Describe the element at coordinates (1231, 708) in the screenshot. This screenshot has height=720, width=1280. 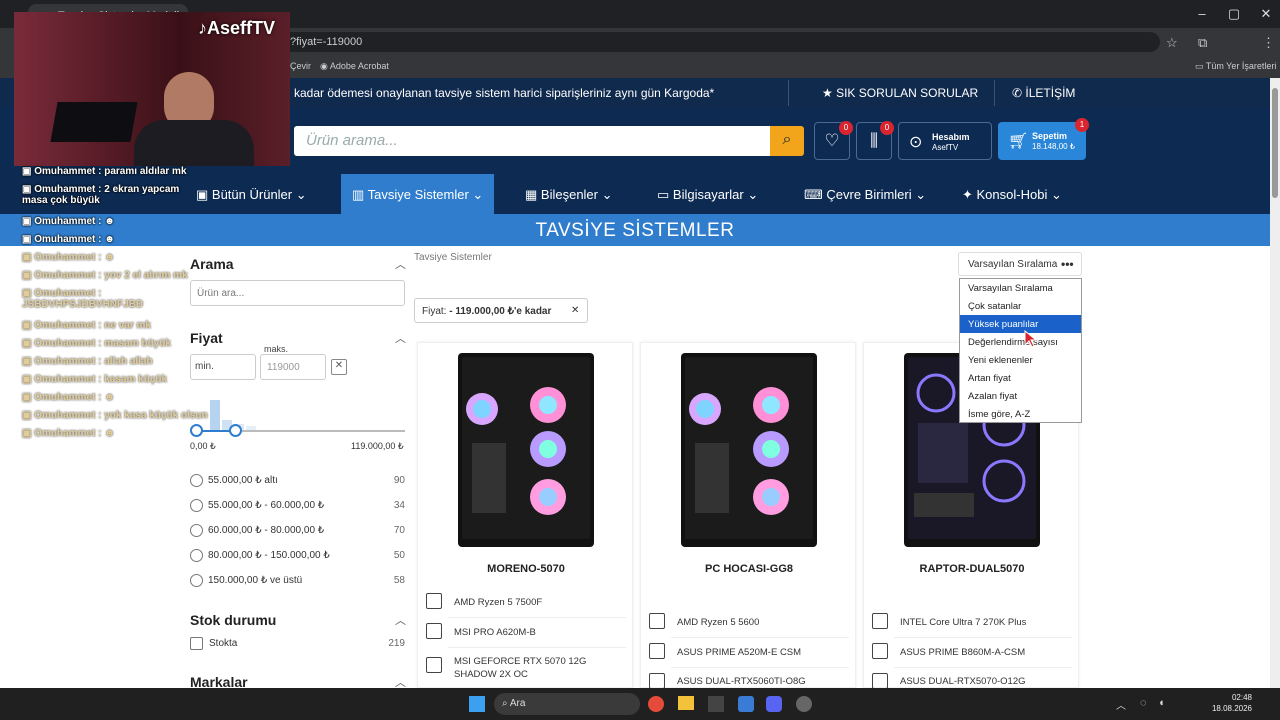
I see `clock-date: 18.08.2026` at that location.